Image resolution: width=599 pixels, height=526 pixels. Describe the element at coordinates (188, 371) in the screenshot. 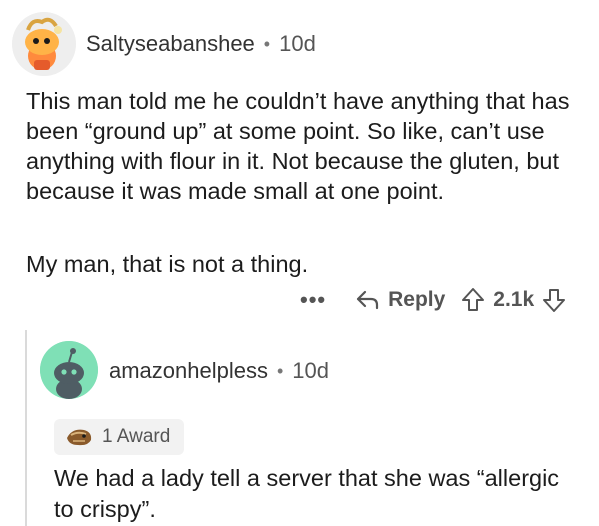

I see `username: amazonhelpless` at that location.